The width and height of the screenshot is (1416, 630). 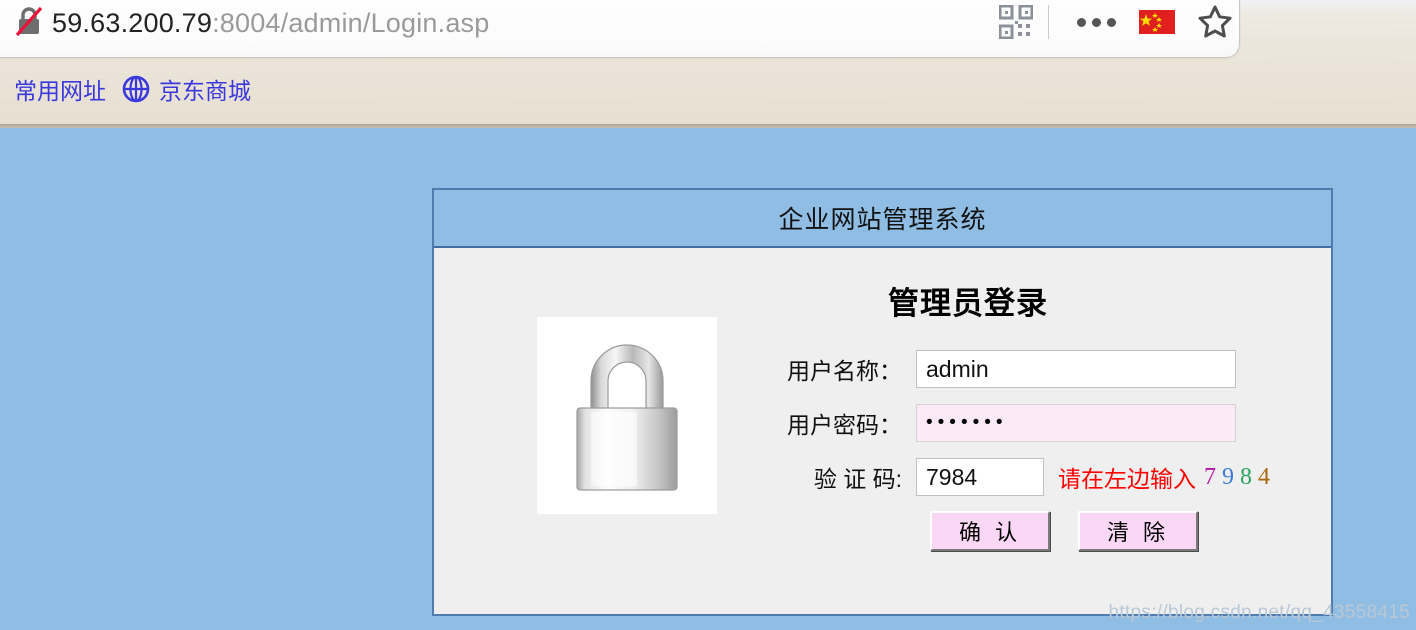 I want to click on clear-button: 清 除, so click(x=1138, y=531).